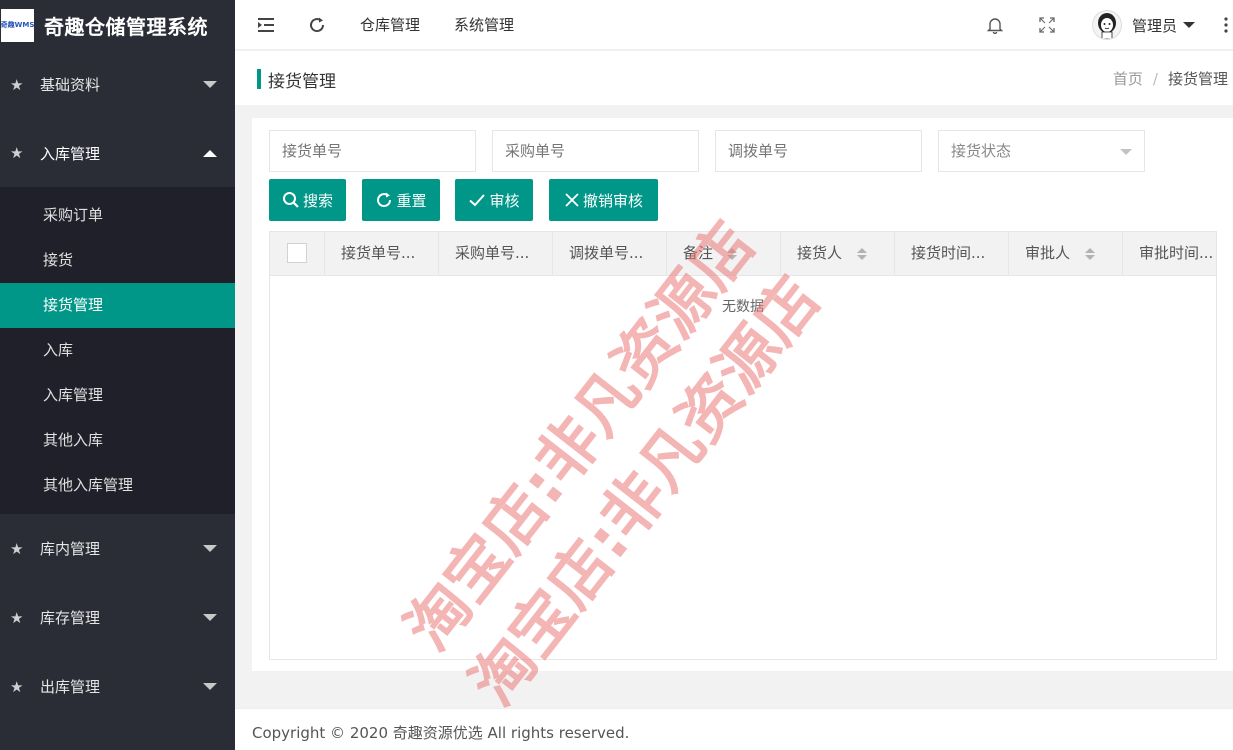  What do you see at coordinates (126, 26) in the screenshot?
I see `app-title: 奇趣仓储管理系统` at bounding box center [126, 26].